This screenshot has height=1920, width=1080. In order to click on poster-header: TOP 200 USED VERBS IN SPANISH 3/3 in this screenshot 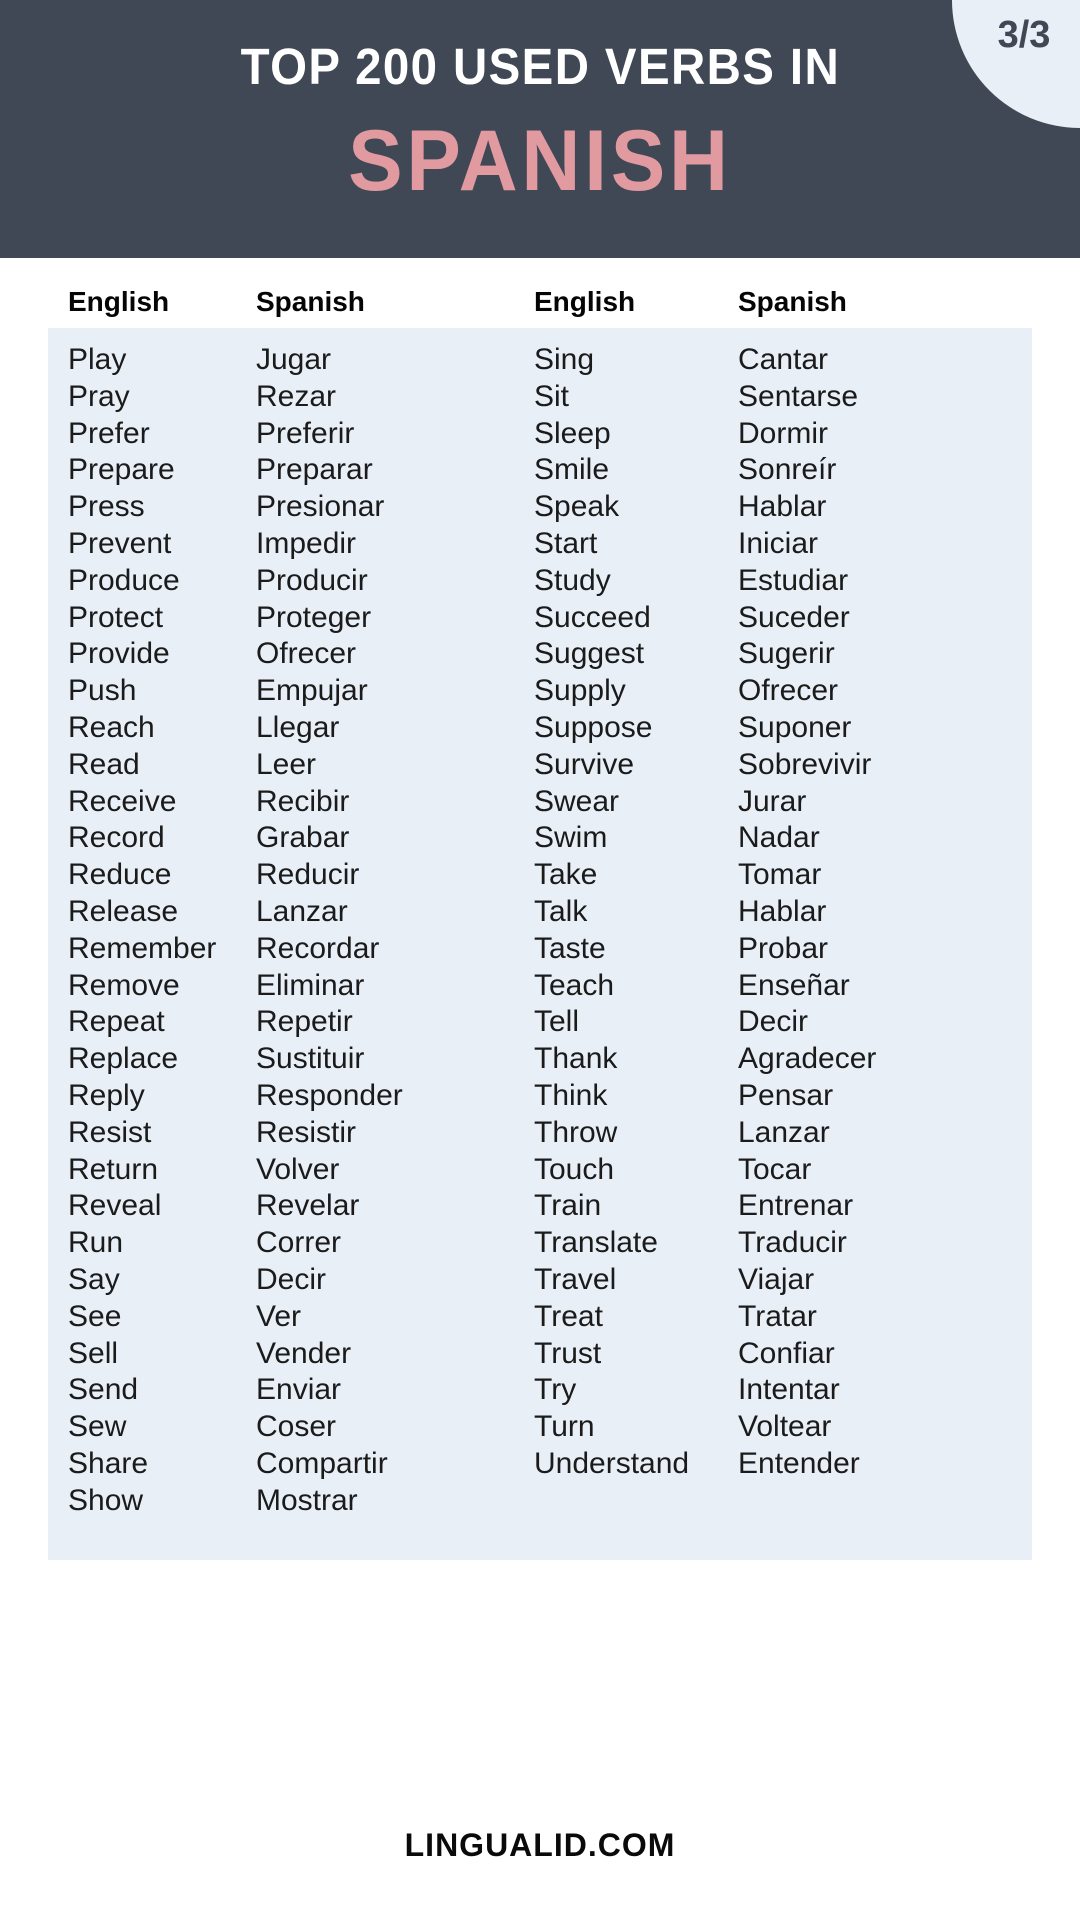, I will do `click(540, 129)`.